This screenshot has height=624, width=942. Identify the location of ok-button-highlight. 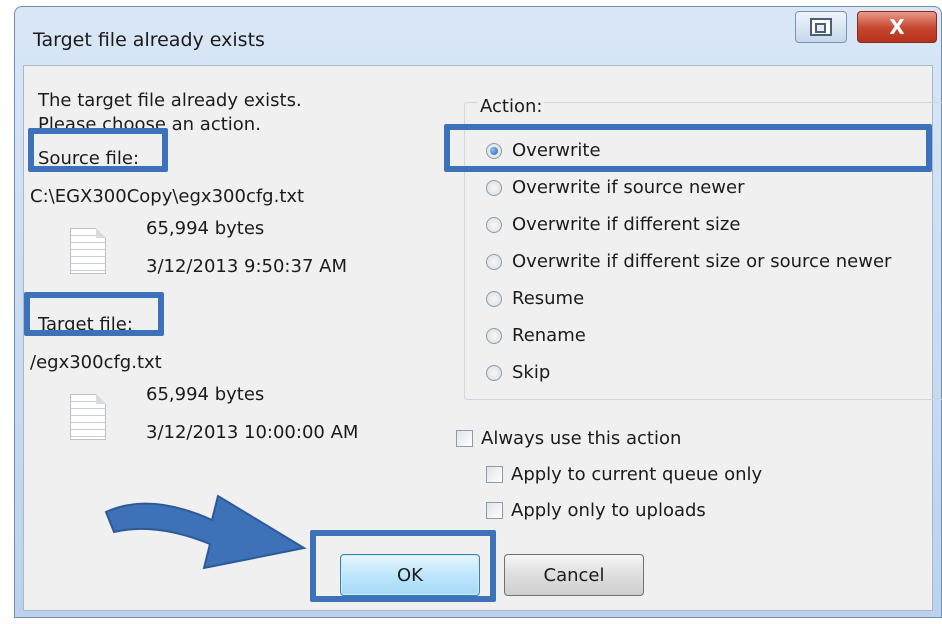
(403, 566).